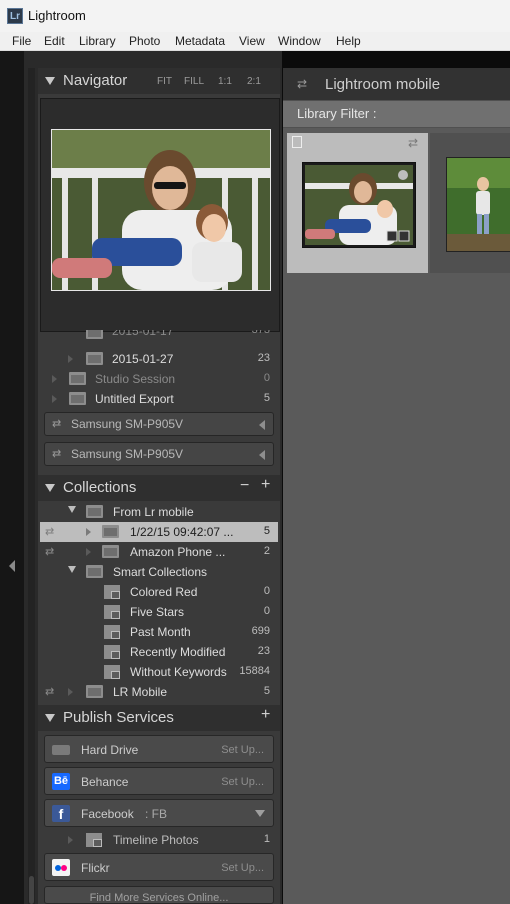  Describe the element at coordinates (159, 532) in the screenshot. I see `collection-row-selected: ⇄ 1/22/15 09:42:07 ... 5` at that location.